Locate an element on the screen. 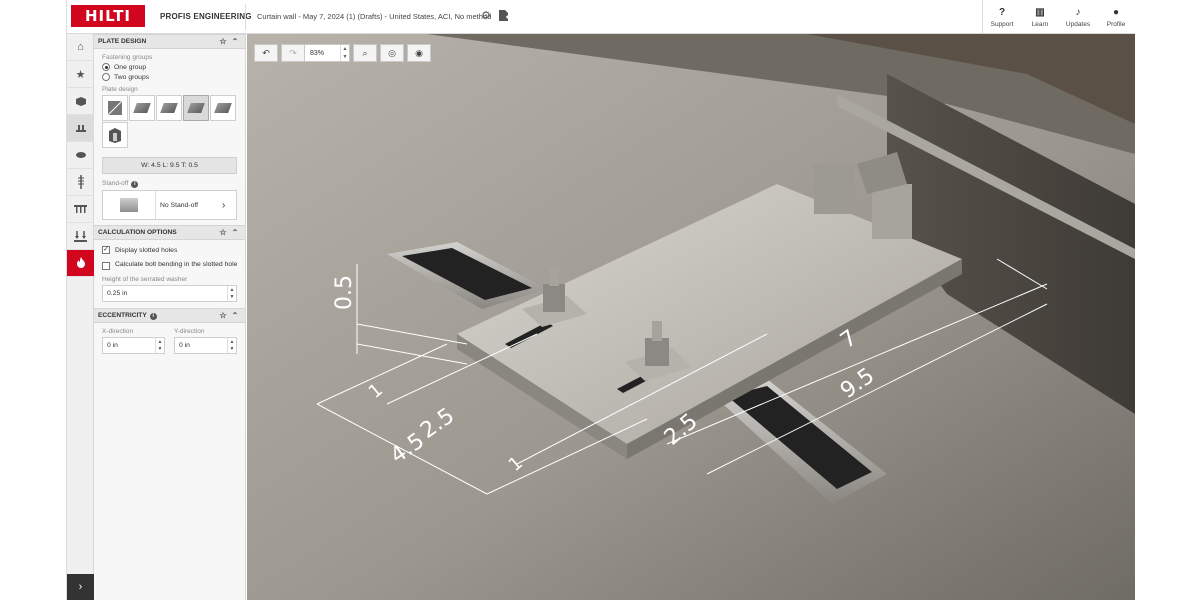 Image resolution: width=1200 pixels, height=600 pixels. chevron-right-icon: › is located at coordinates (224, 205).